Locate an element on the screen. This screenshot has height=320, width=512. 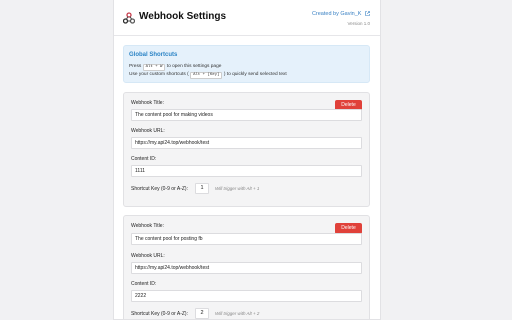
external-link-icon is located at coordinates (367, 13).